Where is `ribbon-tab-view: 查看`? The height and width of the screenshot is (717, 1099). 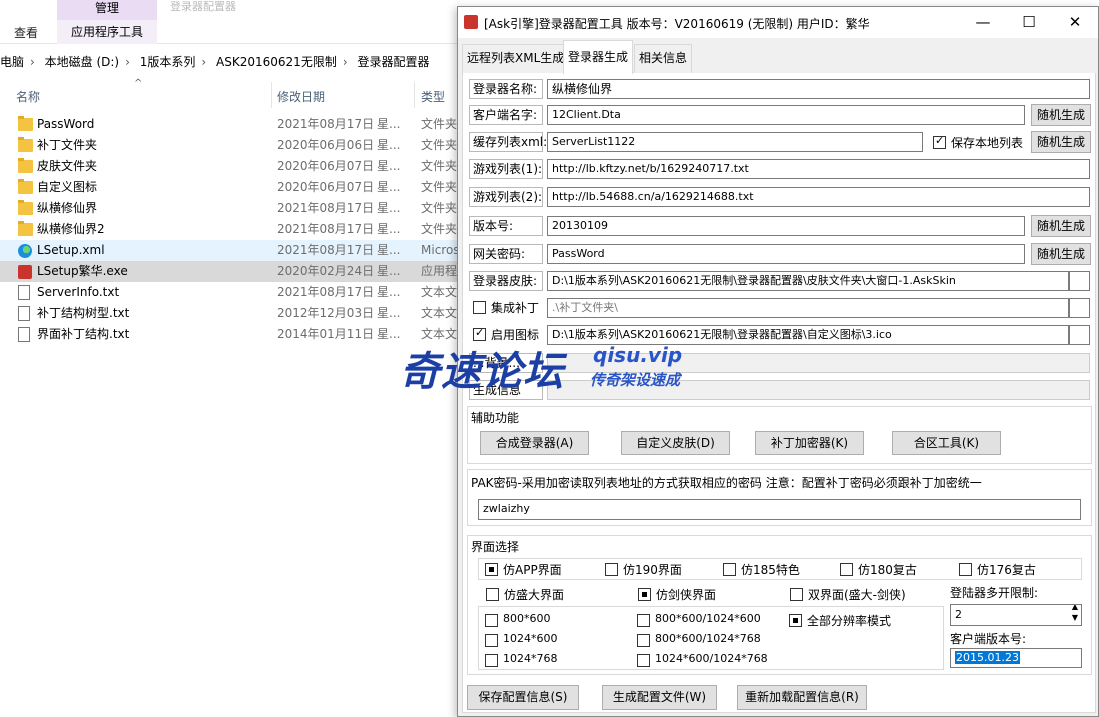
ribbon-tab-view: 查看 is located at coordinates (26, 32).